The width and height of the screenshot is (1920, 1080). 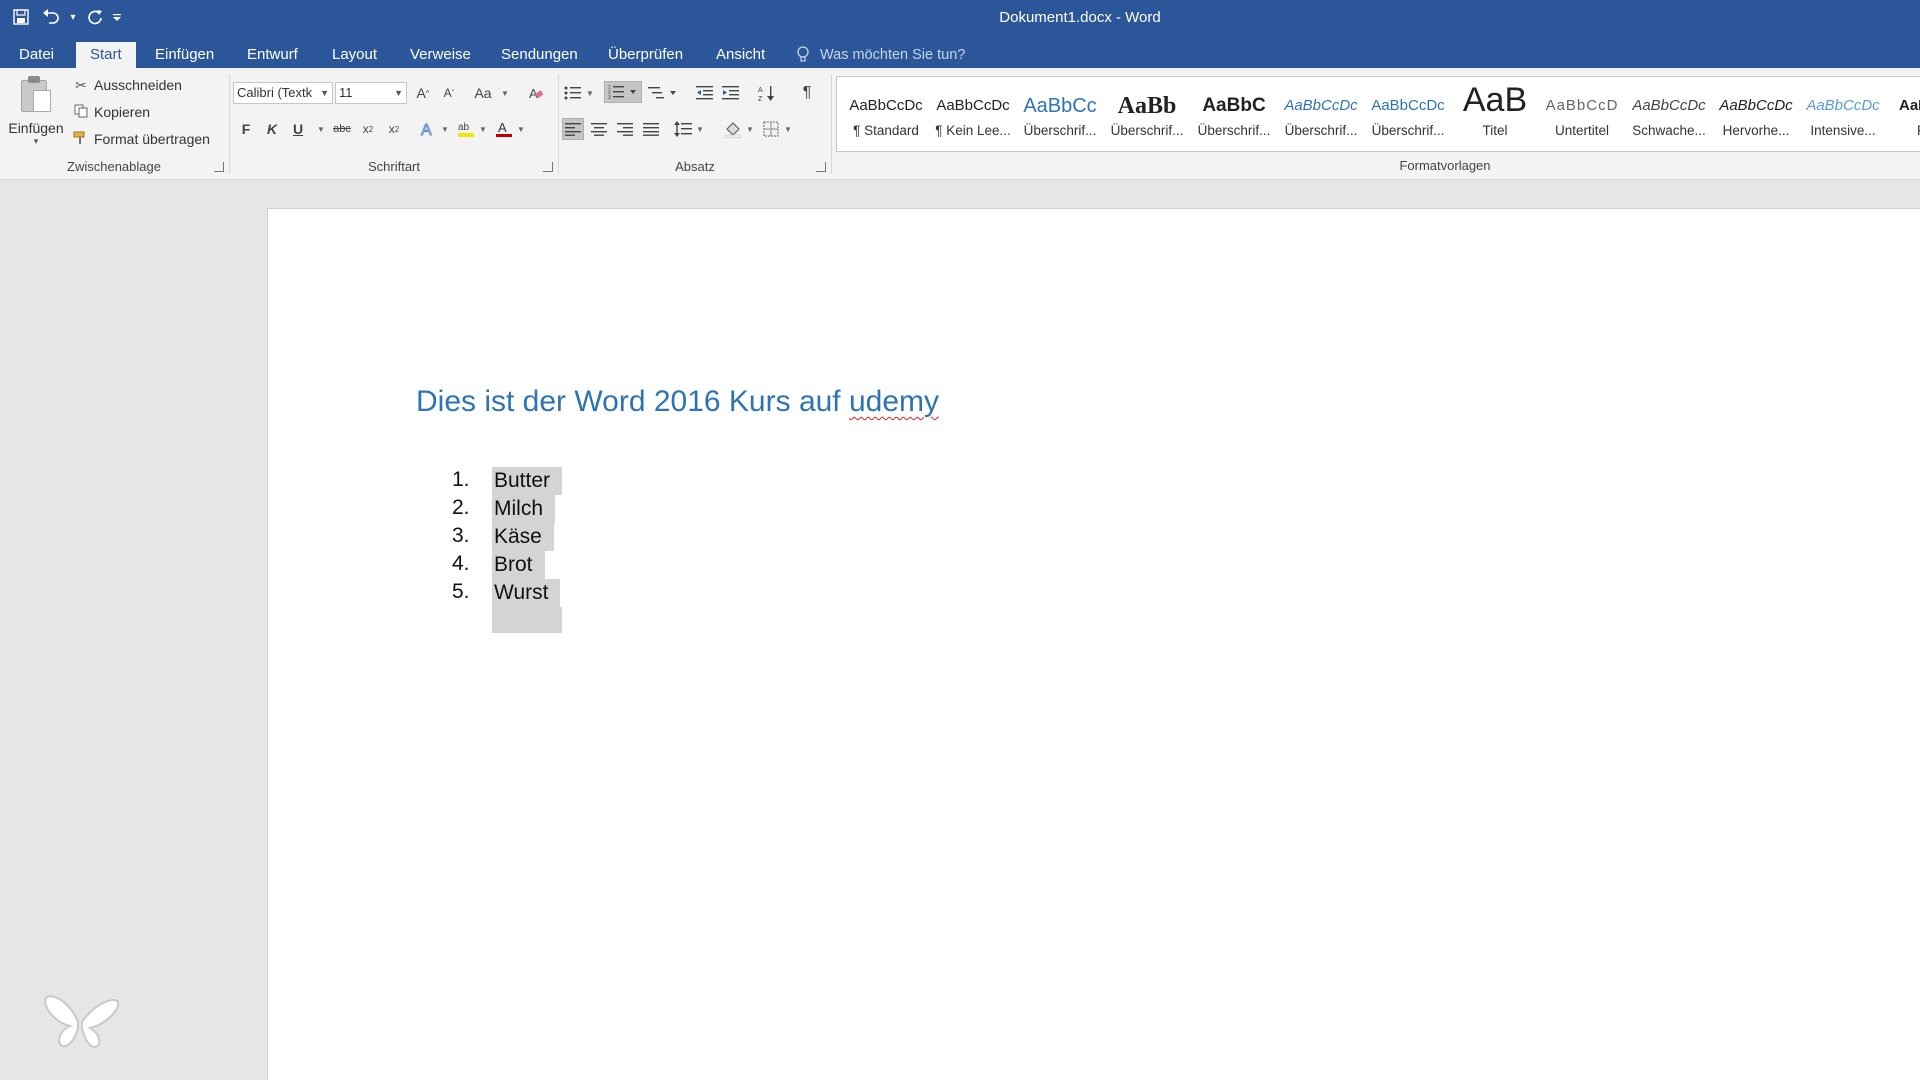 What do you see at coordinates (272, 55) in the screenshot?
I see `tab-entwurf: Entwurf` at bounding box center [272, 55].